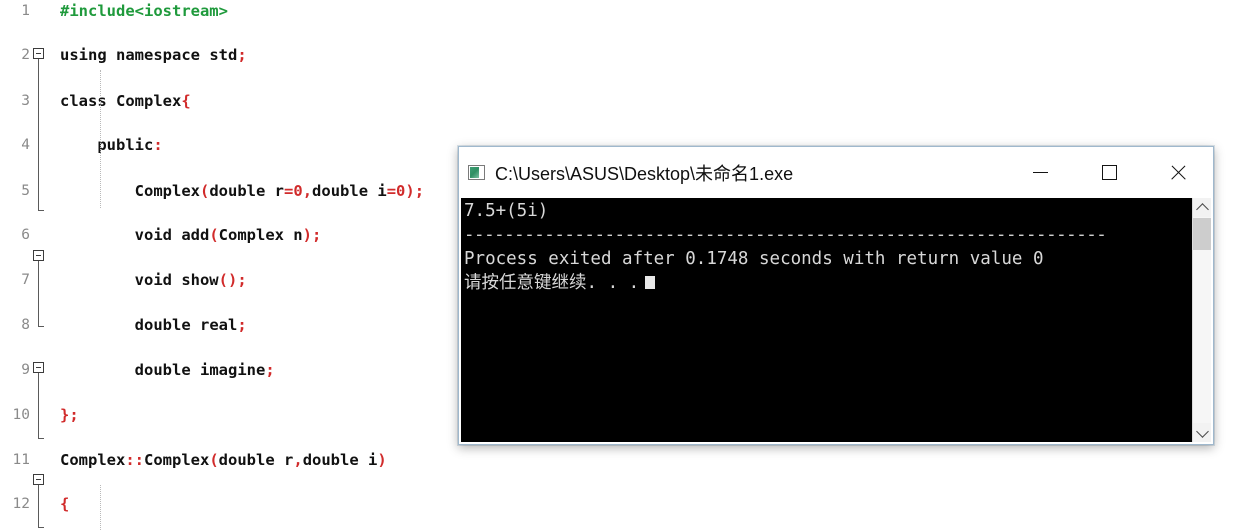 Image resolution: width=1244 pixels, height=532 pixels. Describe the element at coordinates (25, 100) in the screenshot. I see `line-number: 3` at that location.